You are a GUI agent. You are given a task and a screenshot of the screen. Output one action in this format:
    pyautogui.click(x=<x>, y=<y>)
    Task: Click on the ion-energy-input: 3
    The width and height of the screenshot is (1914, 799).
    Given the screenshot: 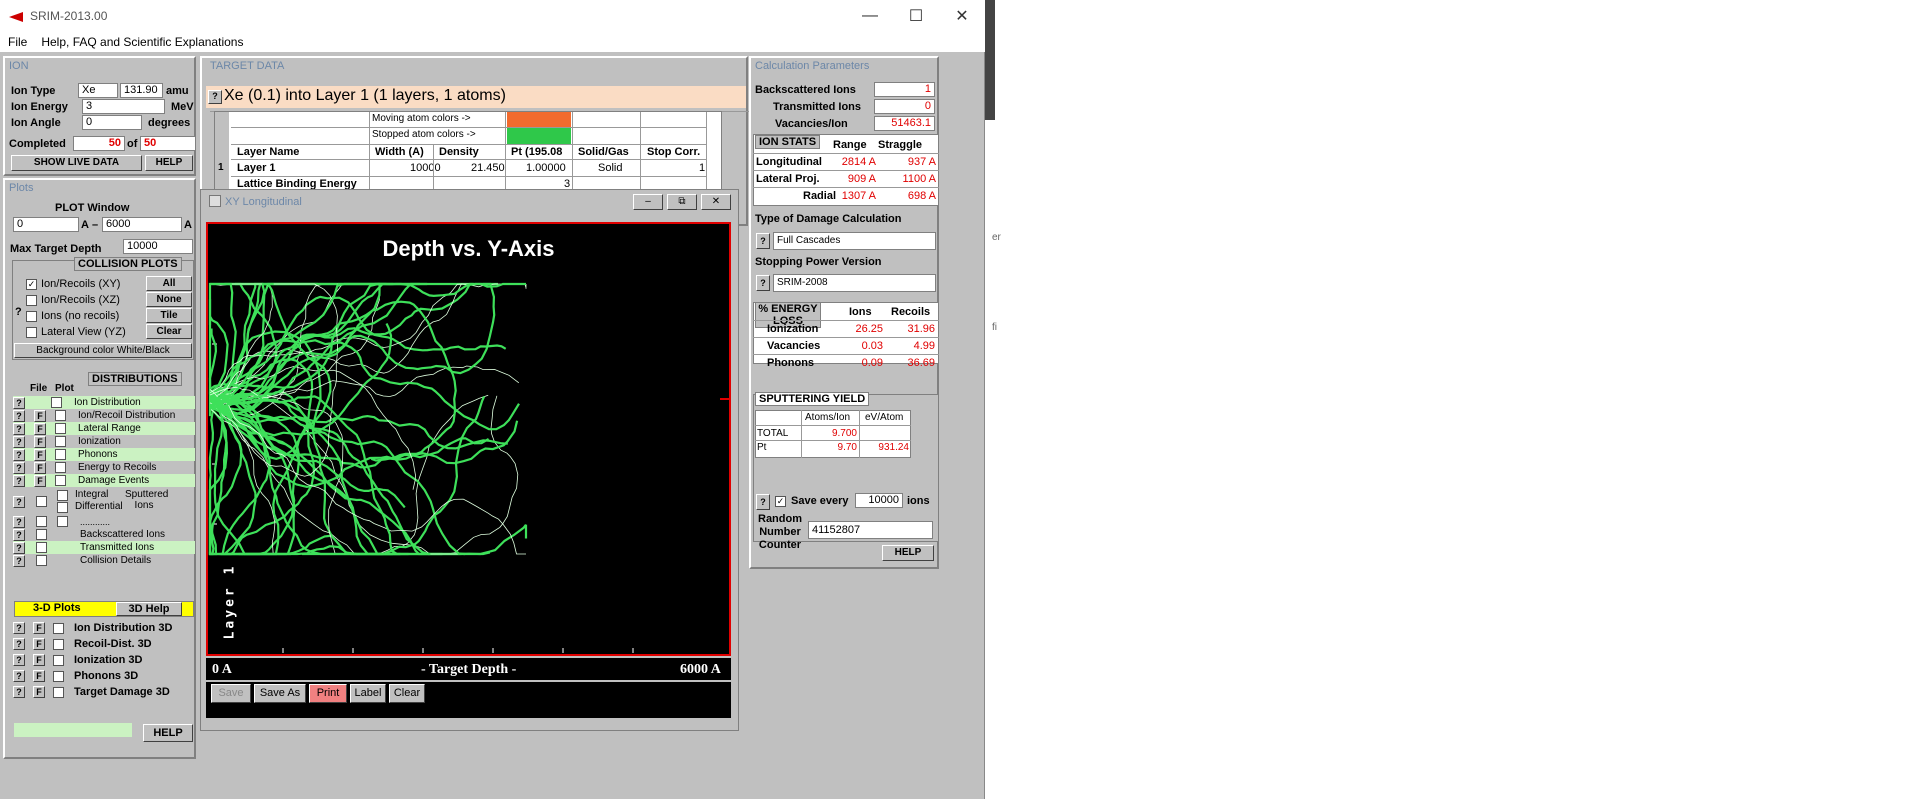 What is the action you would take?
    pyautogui.click(x=123, y=106)
    